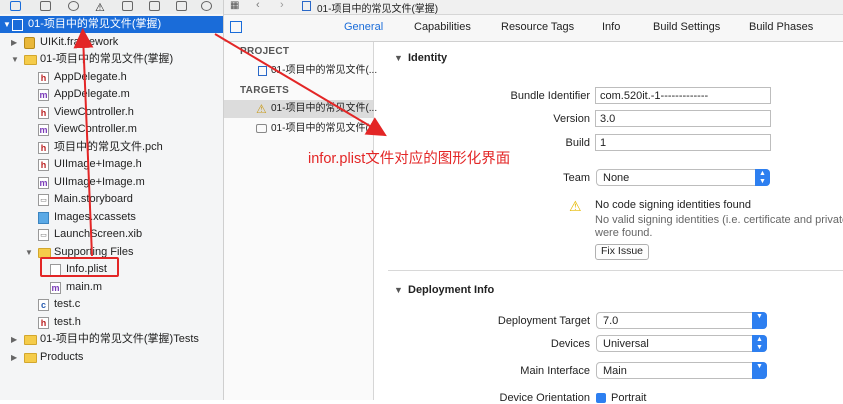 This screenshot has height=404, width=843. Describe the element at coordinates (300, 85) in the screenshot. I see `arrow-to-general` at that location.